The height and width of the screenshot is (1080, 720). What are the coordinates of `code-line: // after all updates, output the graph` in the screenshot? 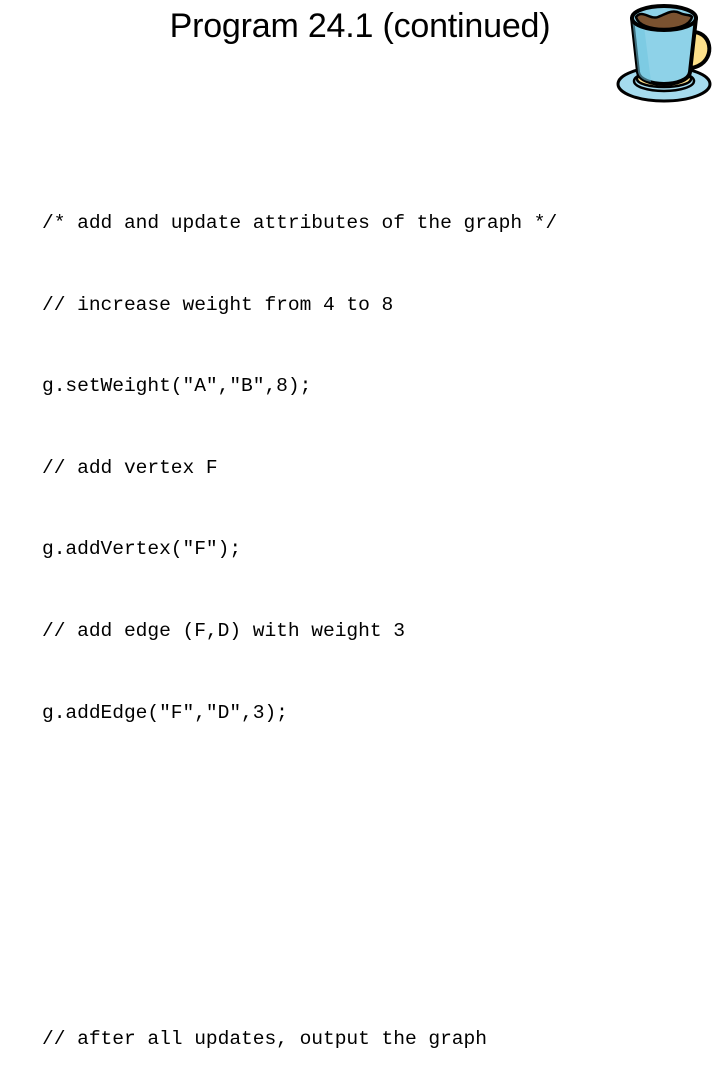 It's located at (264, 1038).